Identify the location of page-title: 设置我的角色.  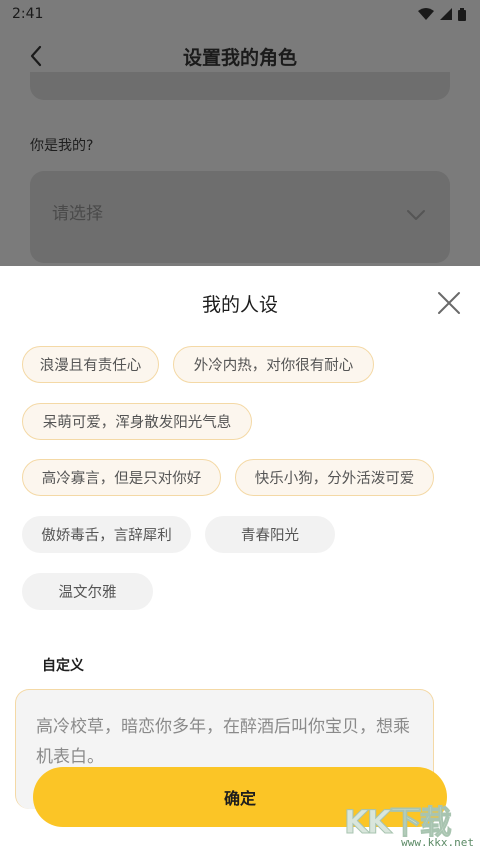
(239, 57).